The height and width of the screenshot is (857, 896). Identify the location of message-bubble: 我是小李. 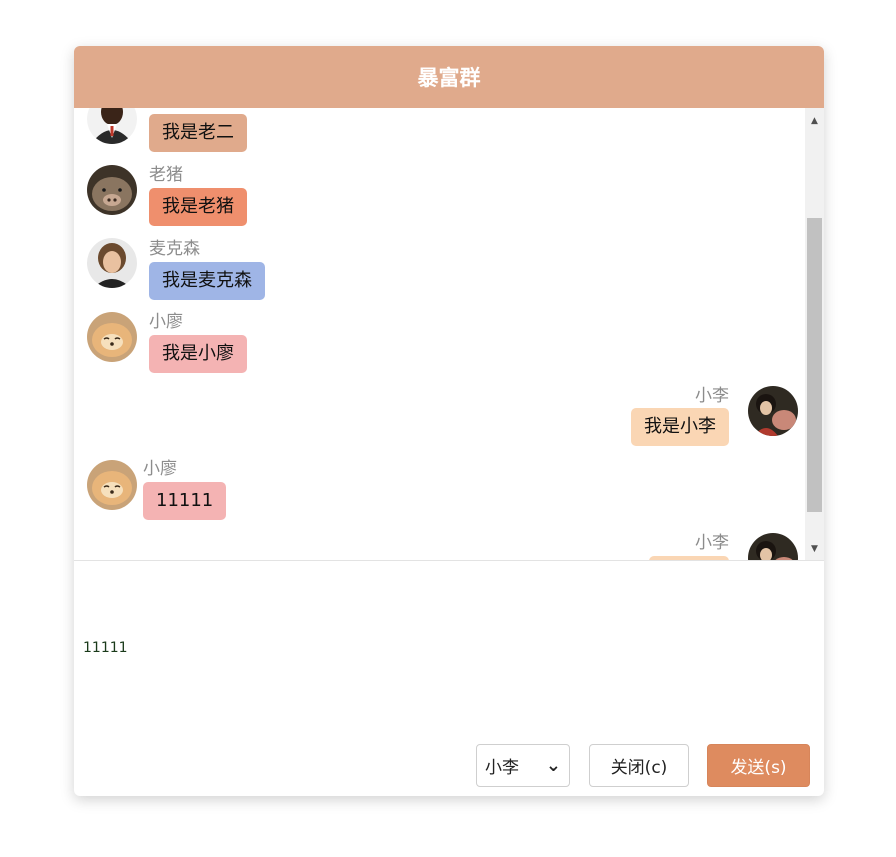
(680, 427).